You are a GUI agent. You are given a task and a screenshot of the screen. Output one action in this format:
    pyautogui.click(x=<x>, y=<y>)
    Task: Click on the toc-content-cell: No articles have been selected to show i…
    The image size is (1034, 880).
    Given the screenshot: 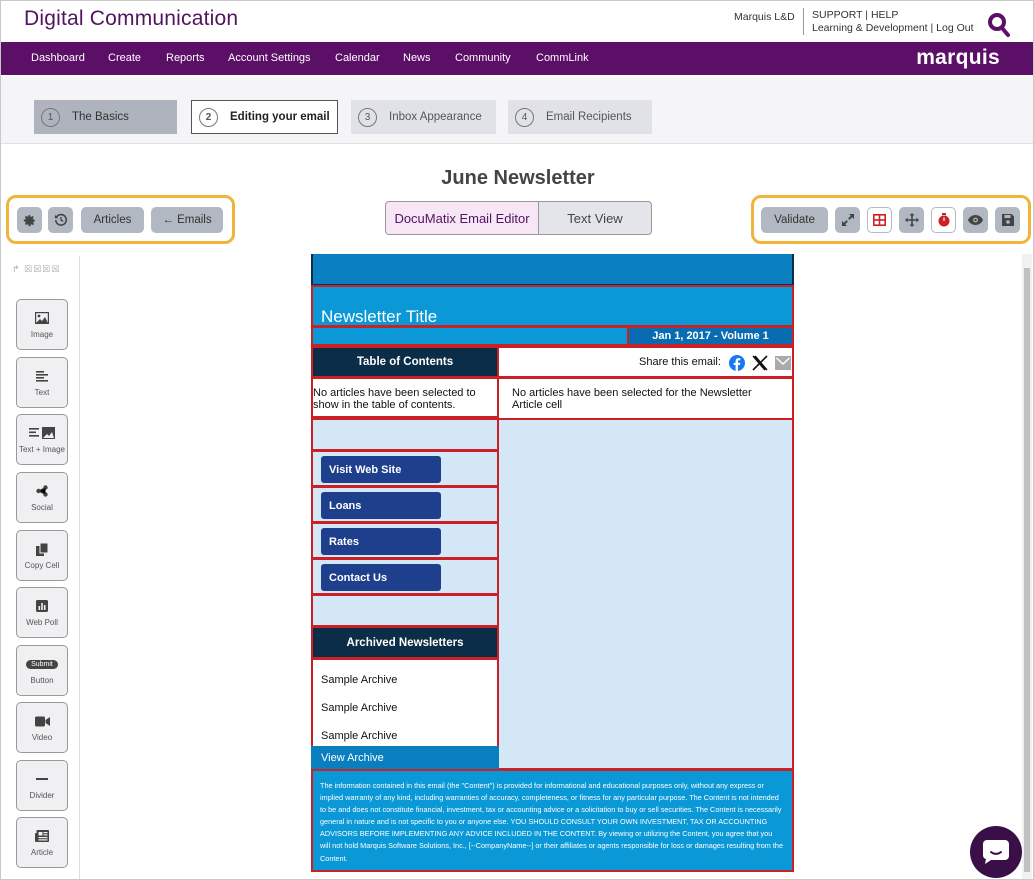 What is the action you would take?
    pyautogui.click(x=405, y=397)
    